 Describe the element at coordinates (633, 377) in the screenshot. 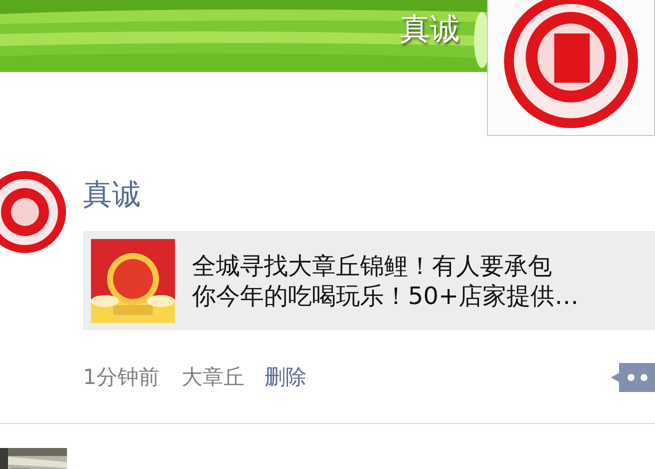

I see `more-icon` at that location.